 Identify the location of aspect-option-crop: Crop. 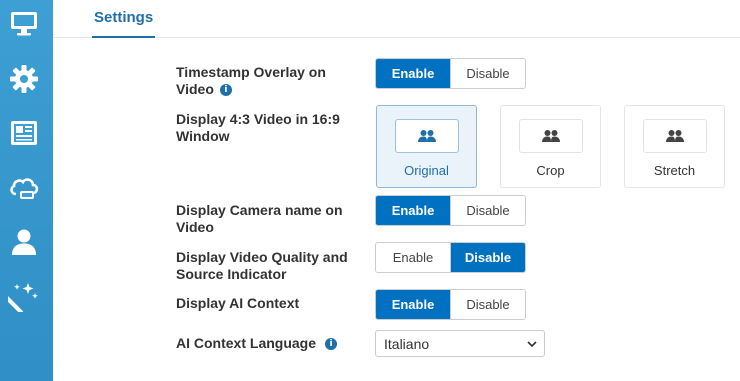
(550, 146).